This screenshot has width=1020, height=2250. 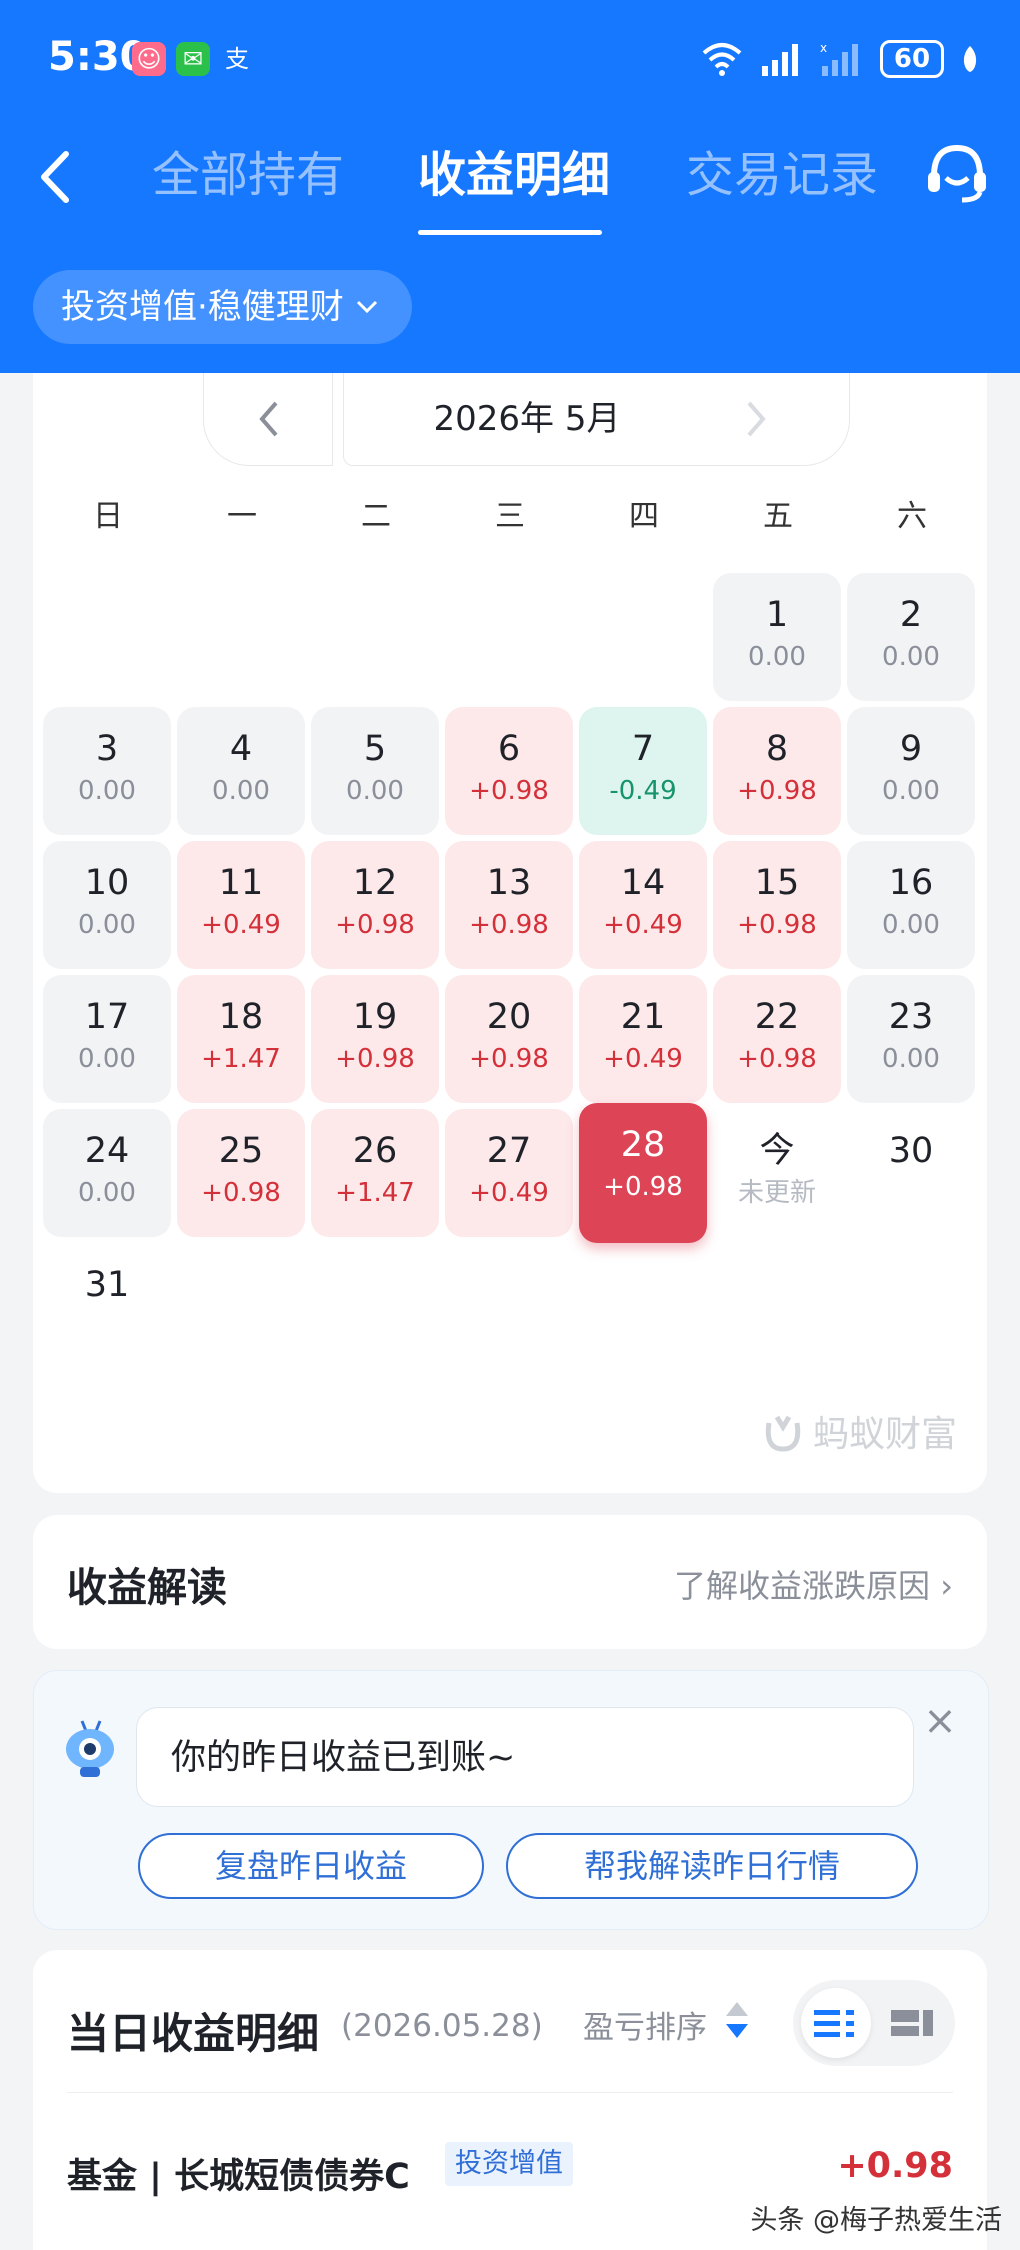 What do you see at coordinates (777, 1151) in the screenshot?
I see `day-number: 今` at bounding box center [777, 1151].